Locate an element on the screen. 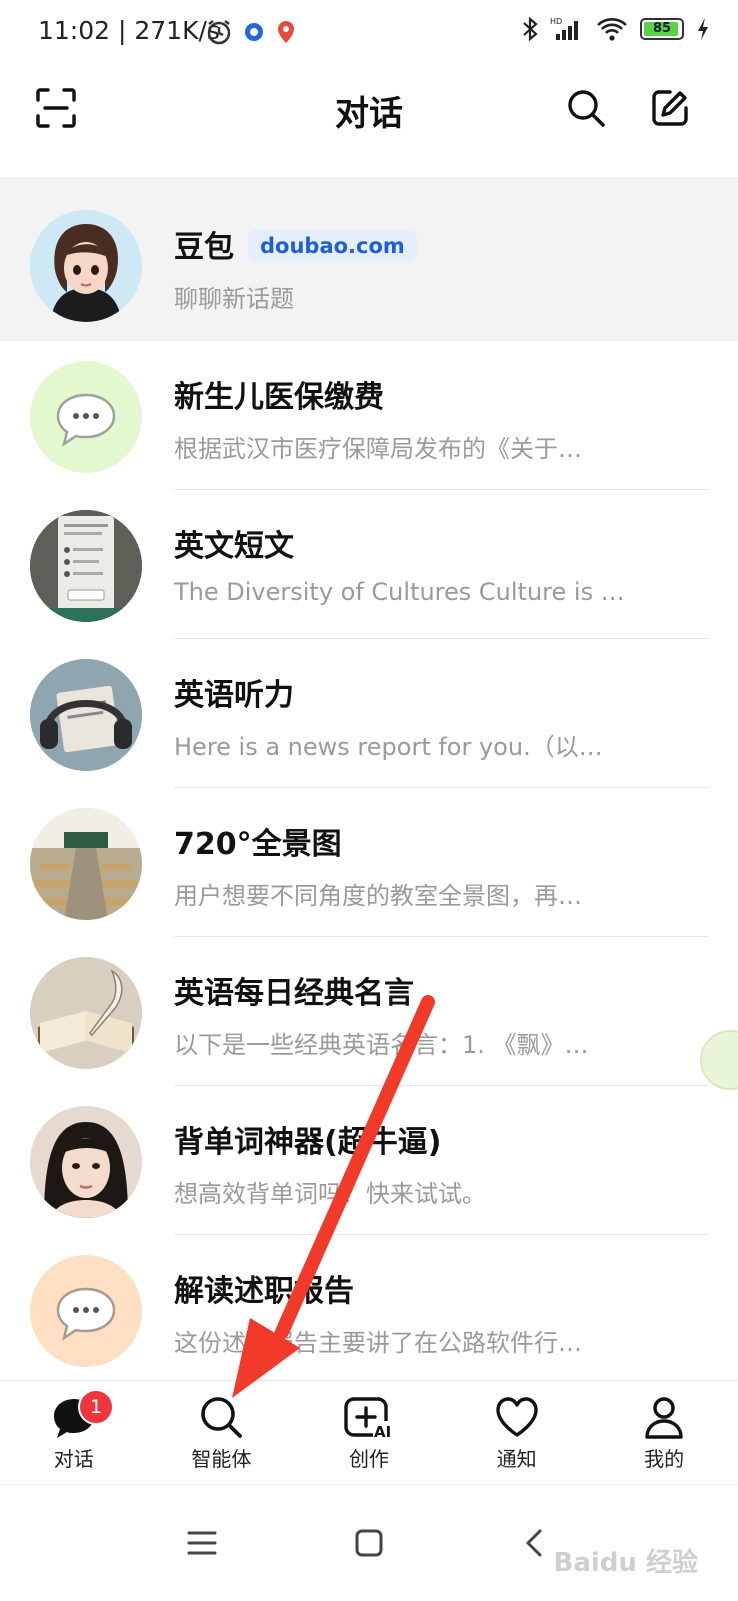 The width and height of the screenshot is (738, 1601). home-nav-button is located at coordinates (369, 1543).